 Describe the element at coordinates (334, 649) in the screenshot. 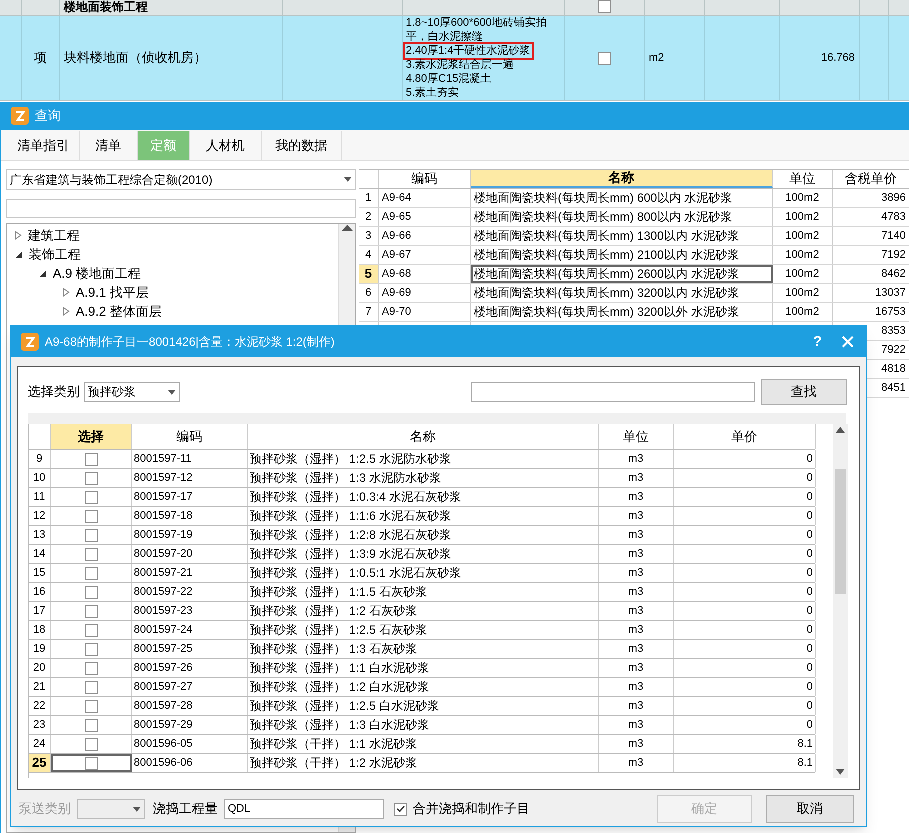

I see `table-cell-text: 预拌砂浆（湿拌） 1:3 石灰砂浆` at that location.